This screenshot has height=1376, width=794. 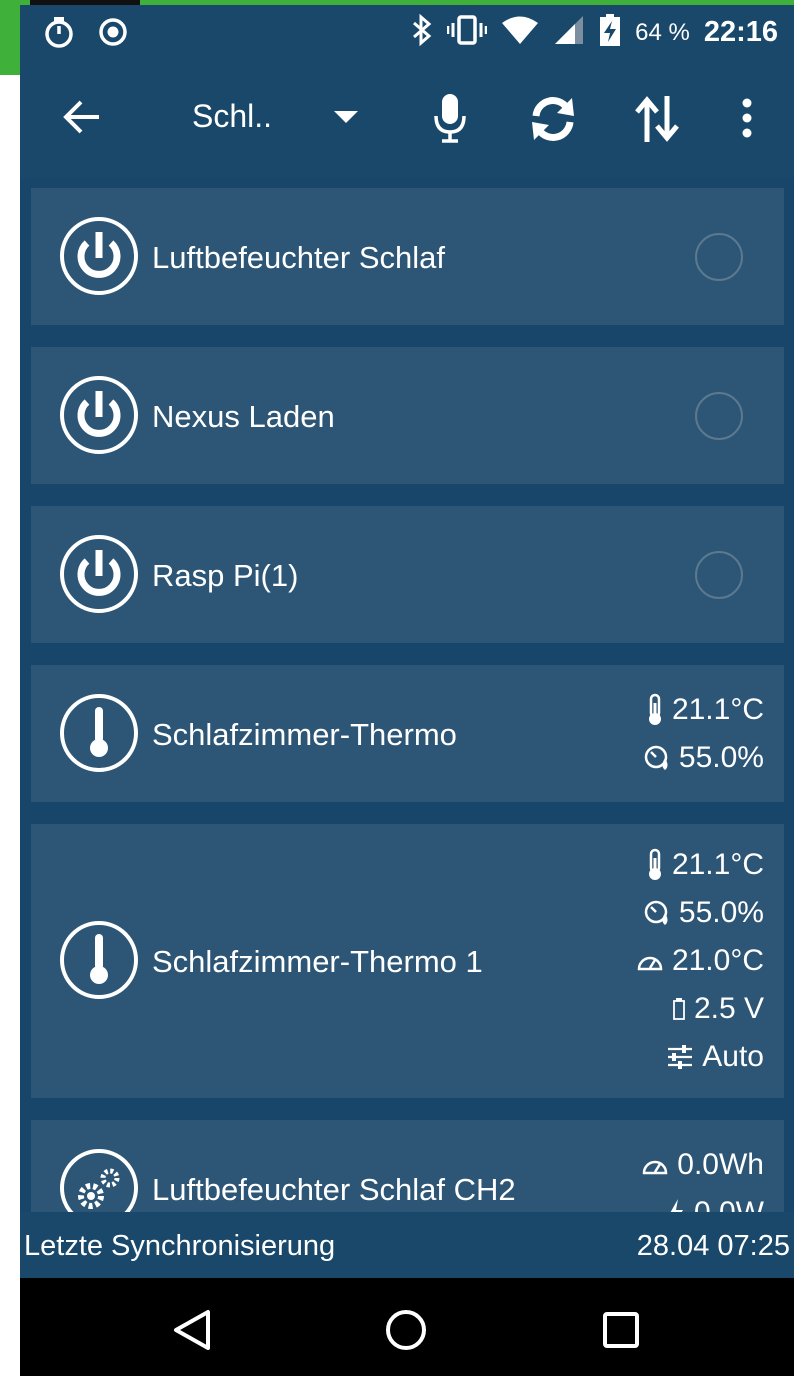 I want to click on sort-button, so click(x=657, y=119).